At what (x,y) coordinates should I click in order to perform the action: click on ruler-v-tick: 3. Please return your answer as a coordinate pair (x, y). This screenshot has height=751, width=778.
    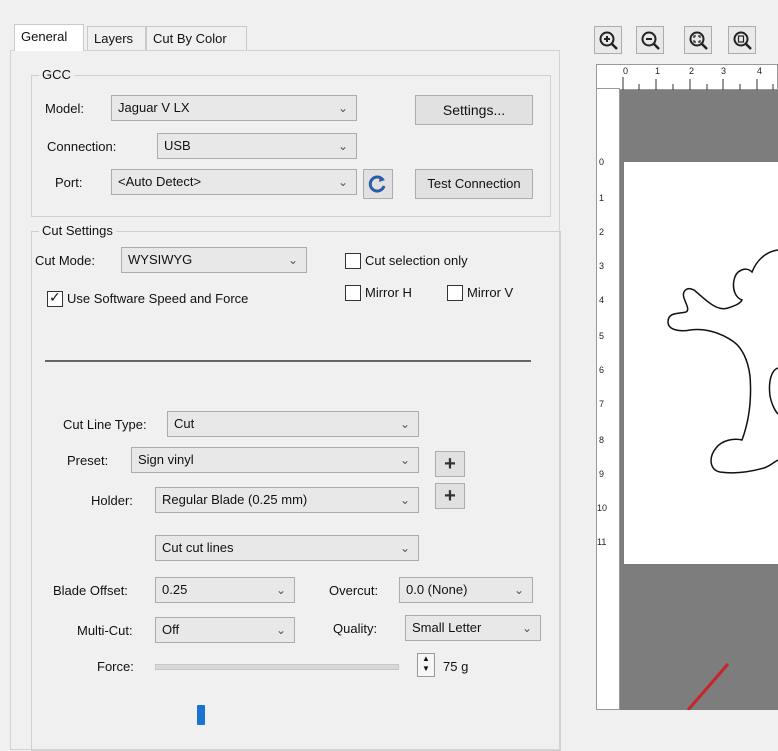
    Looking at the image, I should click on (602, 266).